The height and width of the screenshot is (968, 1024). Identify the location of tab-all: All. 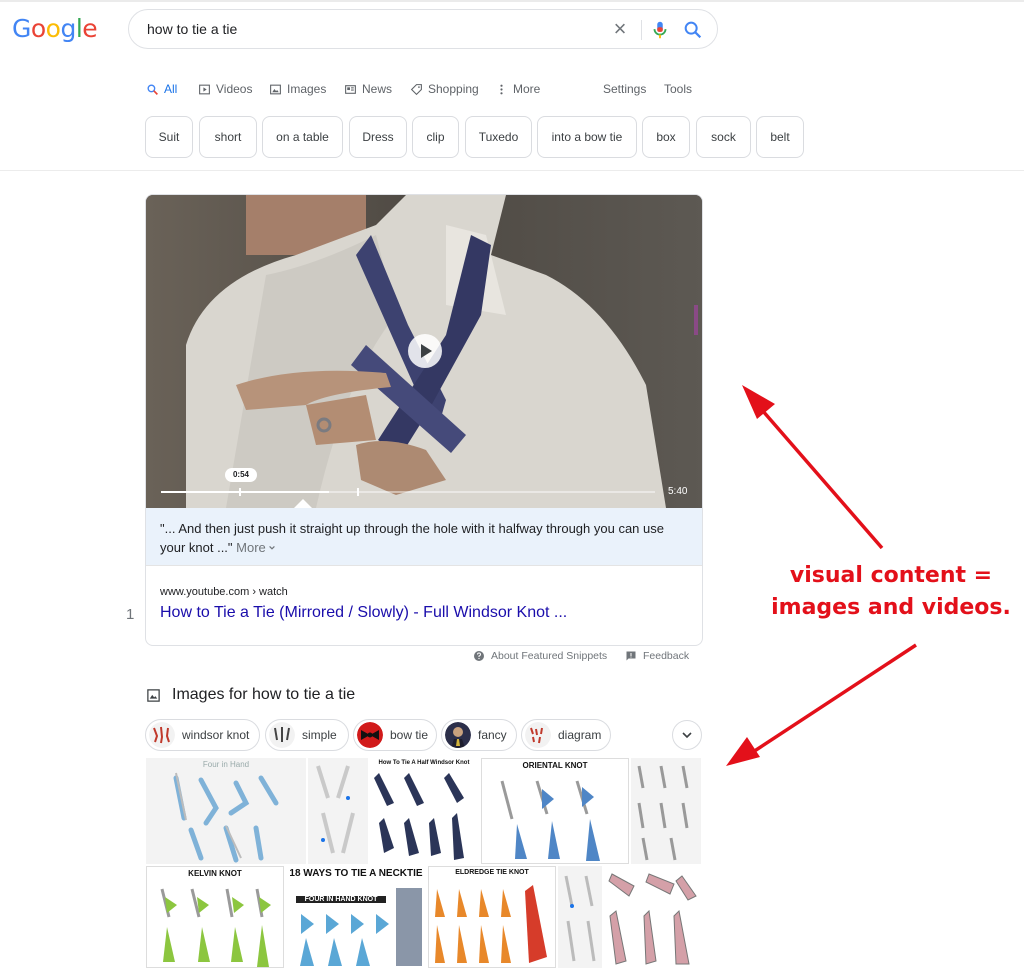
(161, 89).